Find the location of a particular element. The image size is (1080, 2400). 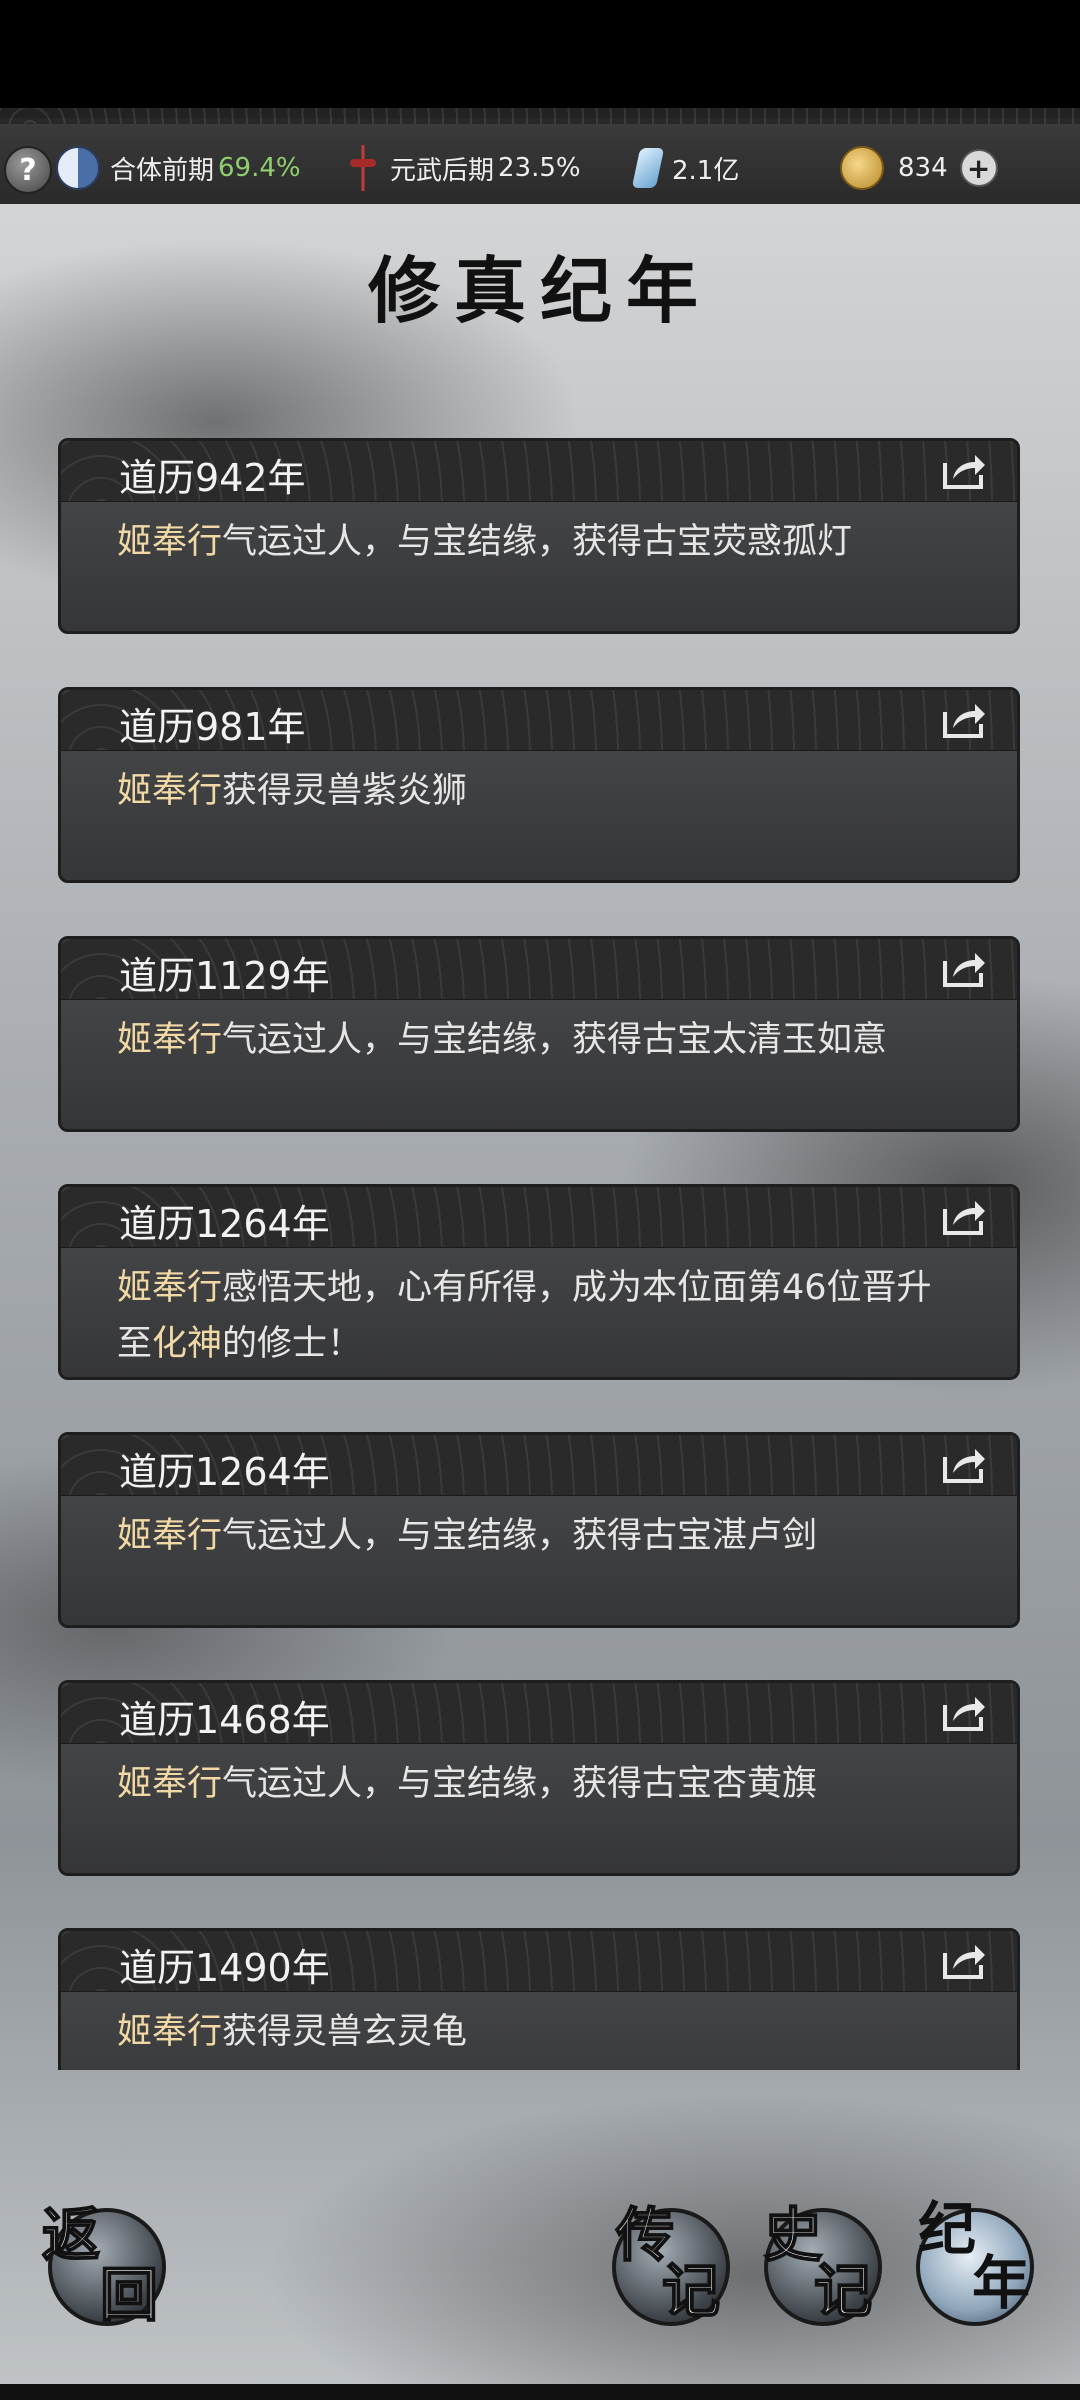

resource-bar-ornament is located at coordinates (540, 116).